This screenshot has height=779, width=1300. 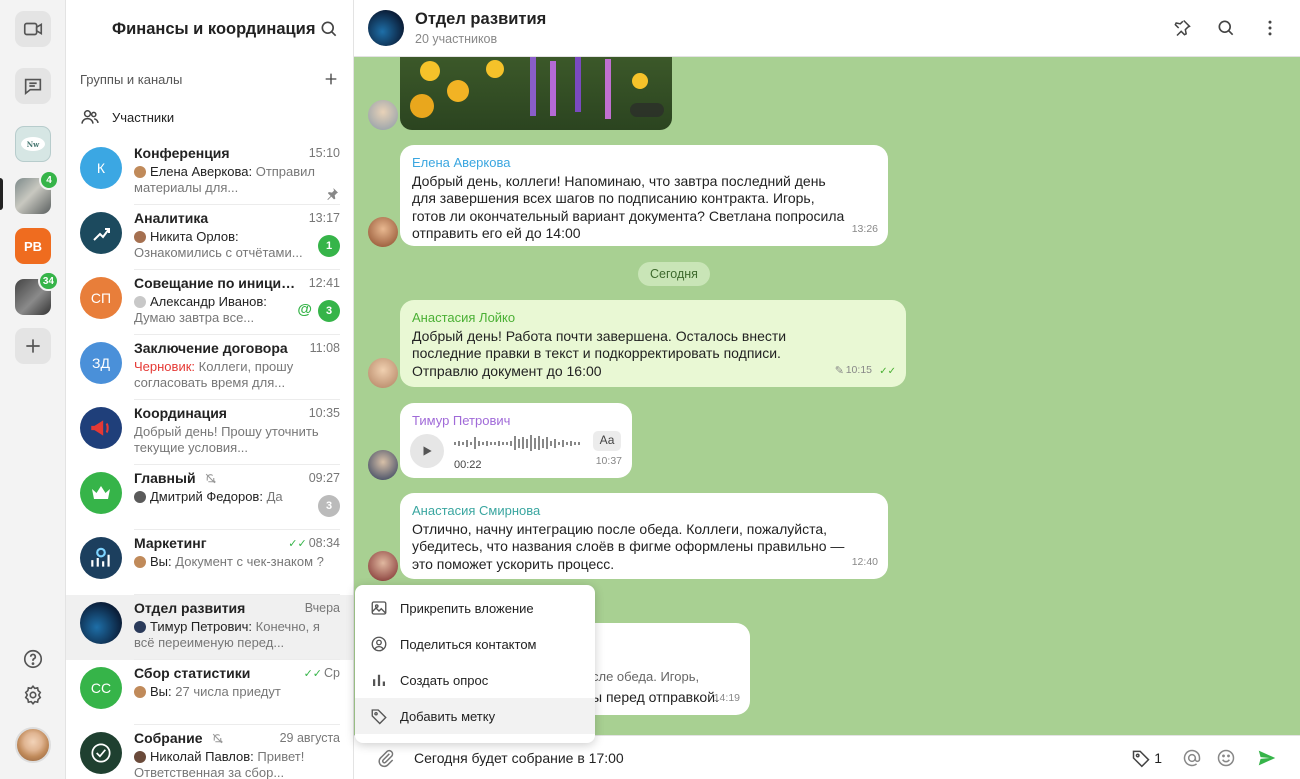 What do you see at coordinates (607, 441) in the screenshot?
I see `transcribe-button: Аа` at bounding box center [607, 441].